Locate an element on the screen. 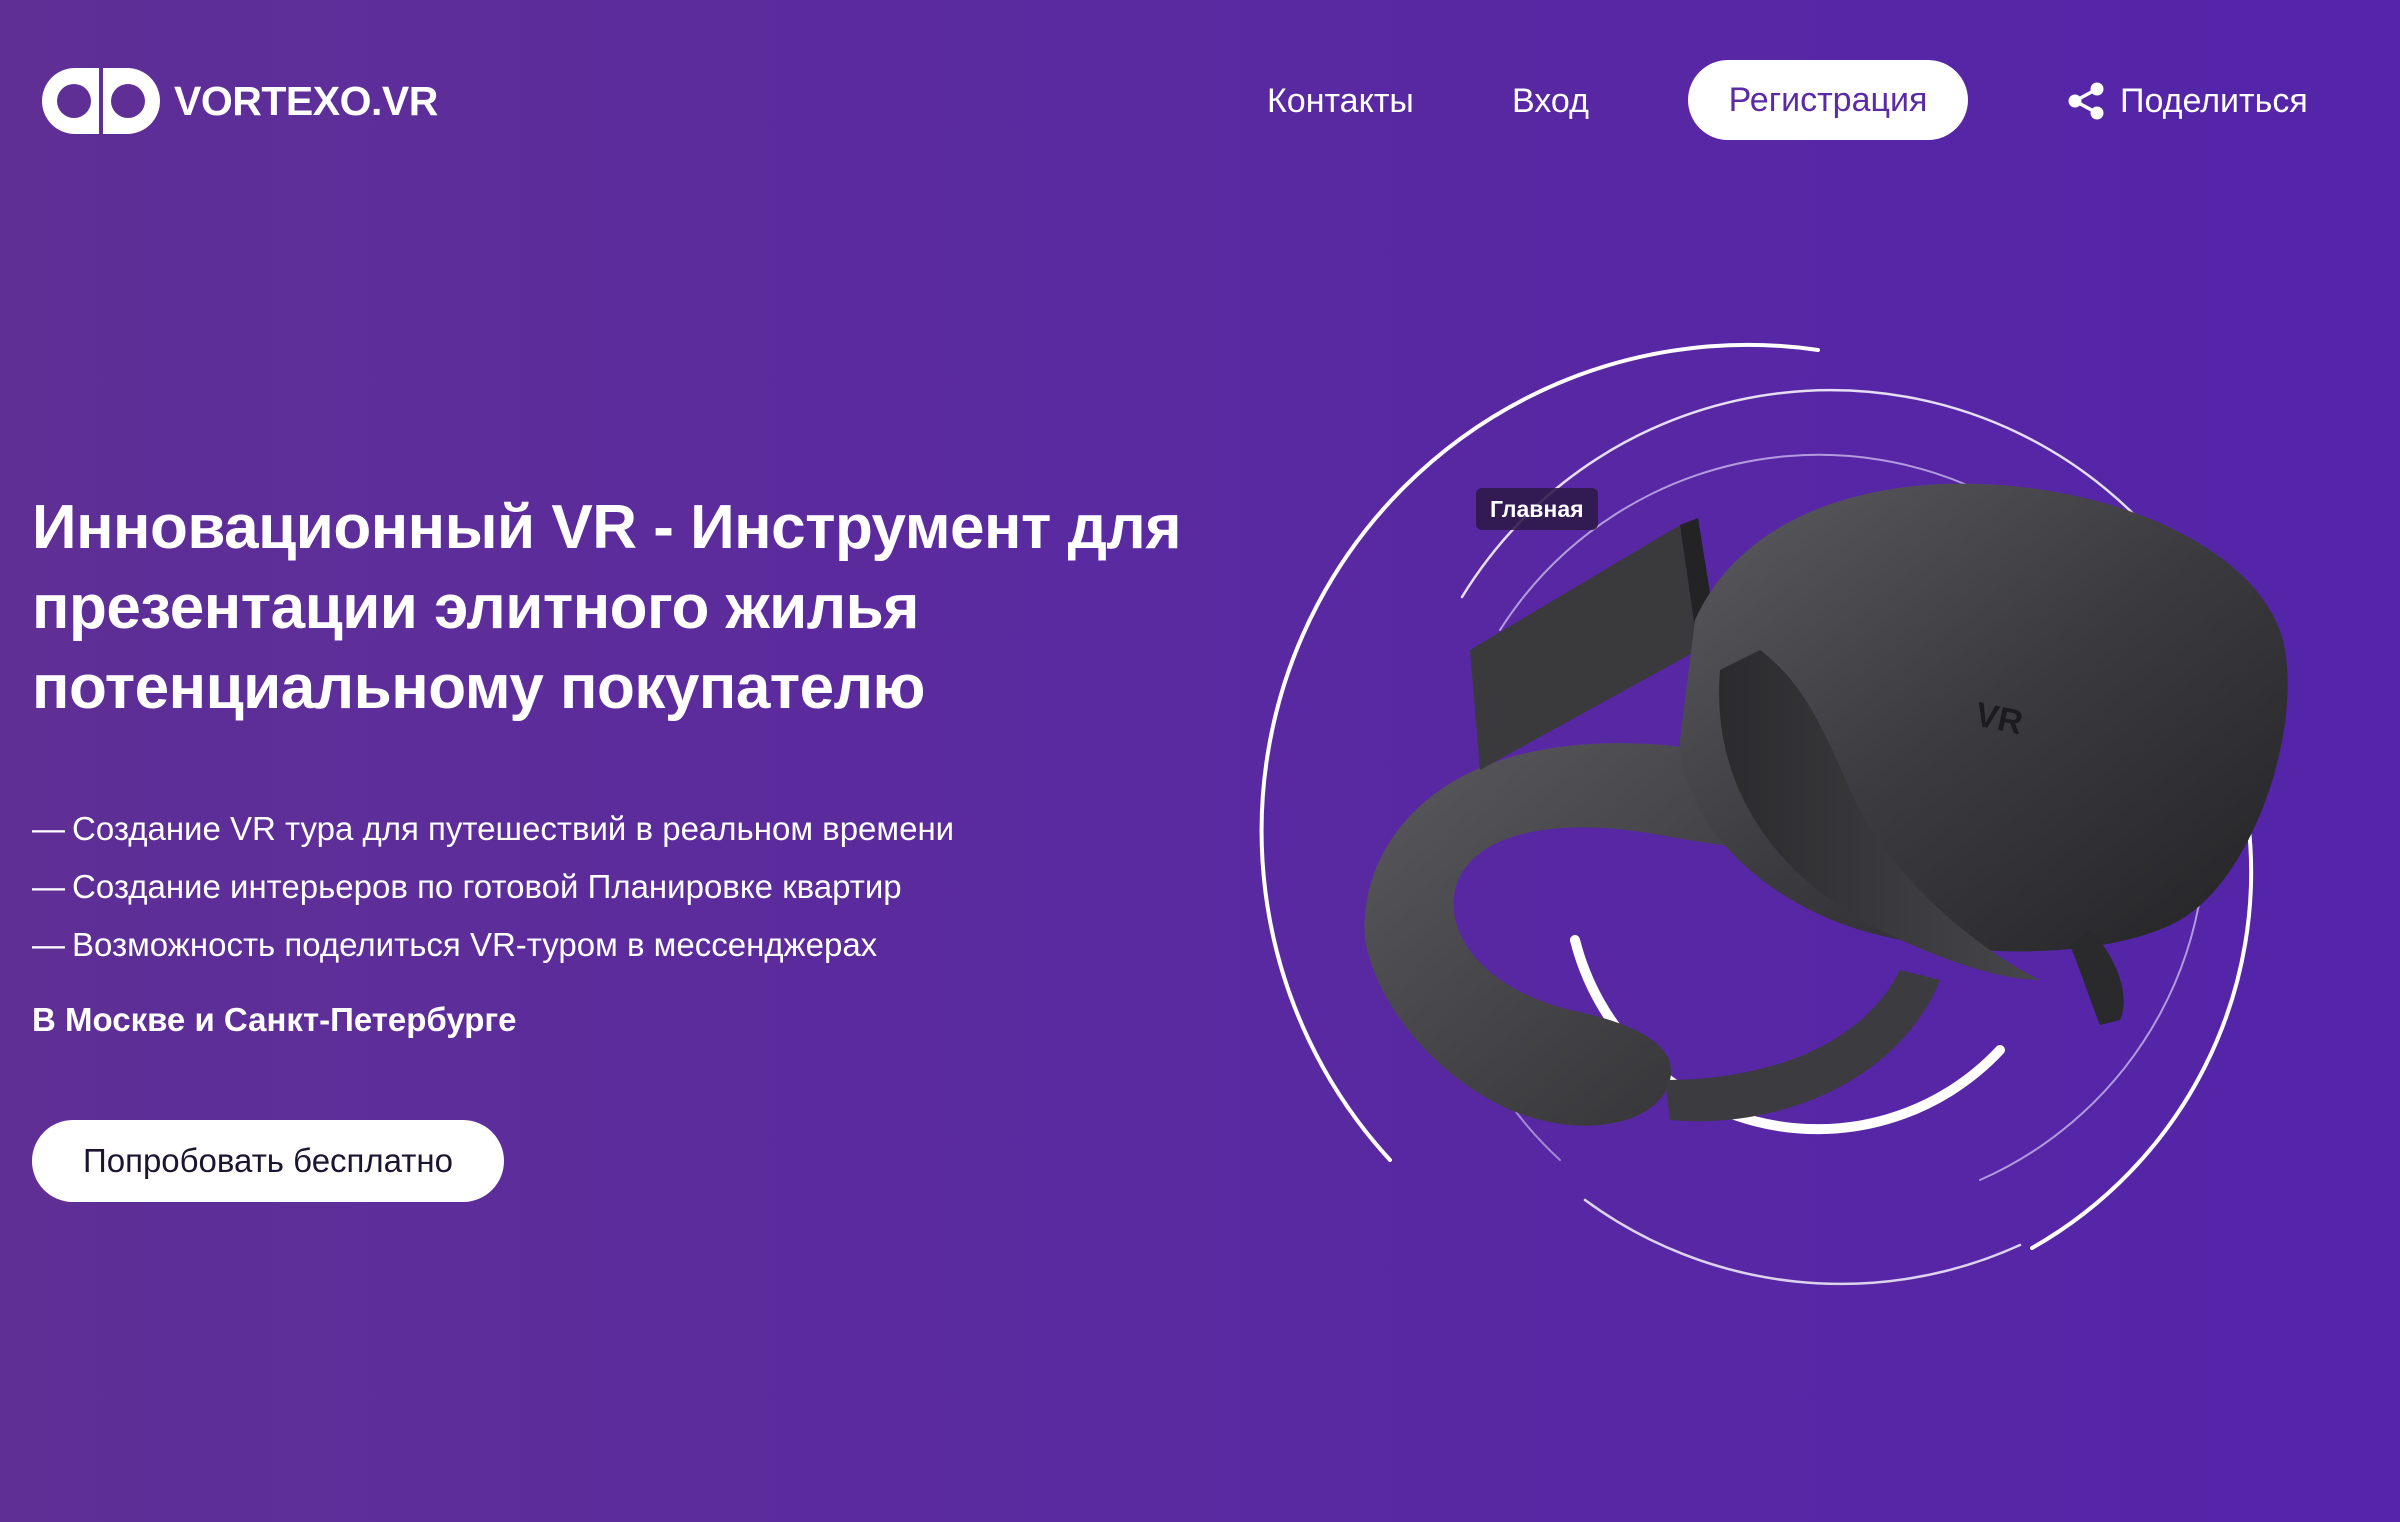  share-icon is located at coordinates (2086, 101).